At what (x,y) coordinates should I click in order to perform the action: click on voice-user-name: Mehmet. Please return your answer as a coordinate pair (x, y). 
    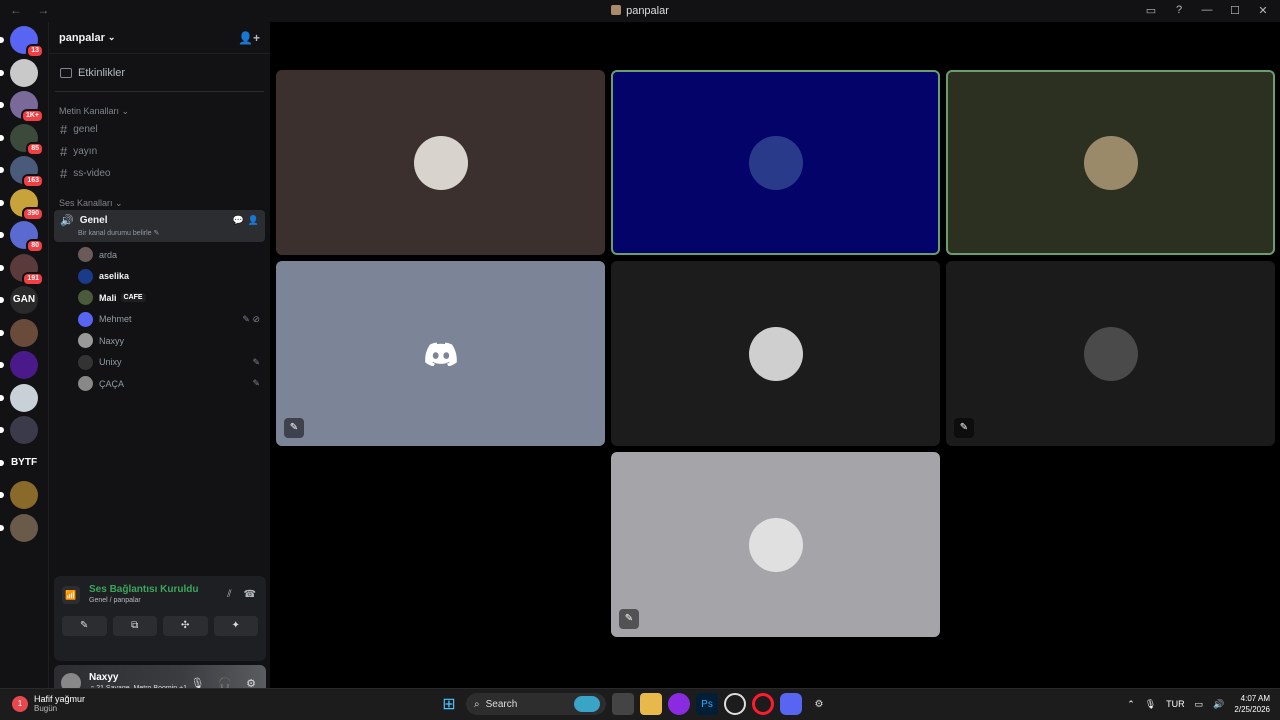
    Looking at the image, I should click on (115, 319).